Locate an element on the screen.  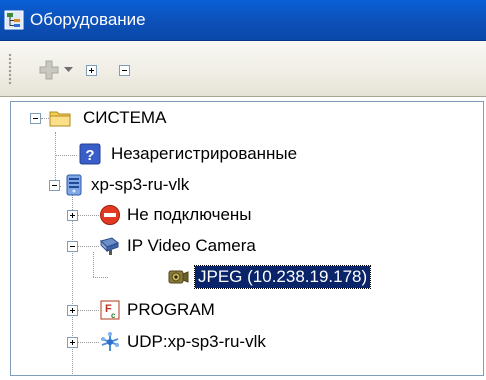
camera-device-icon is located at coordinates (178, 277).